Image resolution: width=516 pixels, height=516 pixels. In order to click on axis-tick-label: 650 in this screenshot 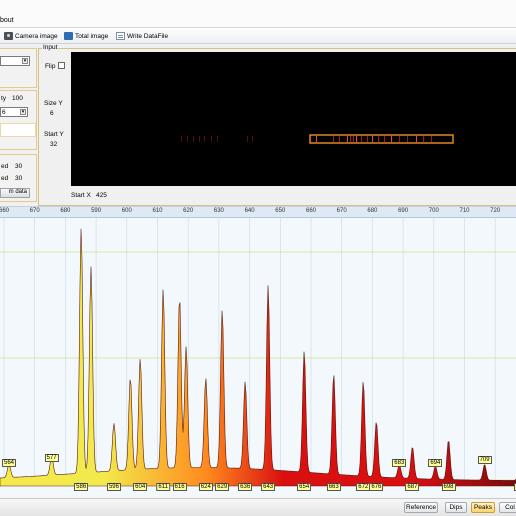, I will do `click(280, 211)`.